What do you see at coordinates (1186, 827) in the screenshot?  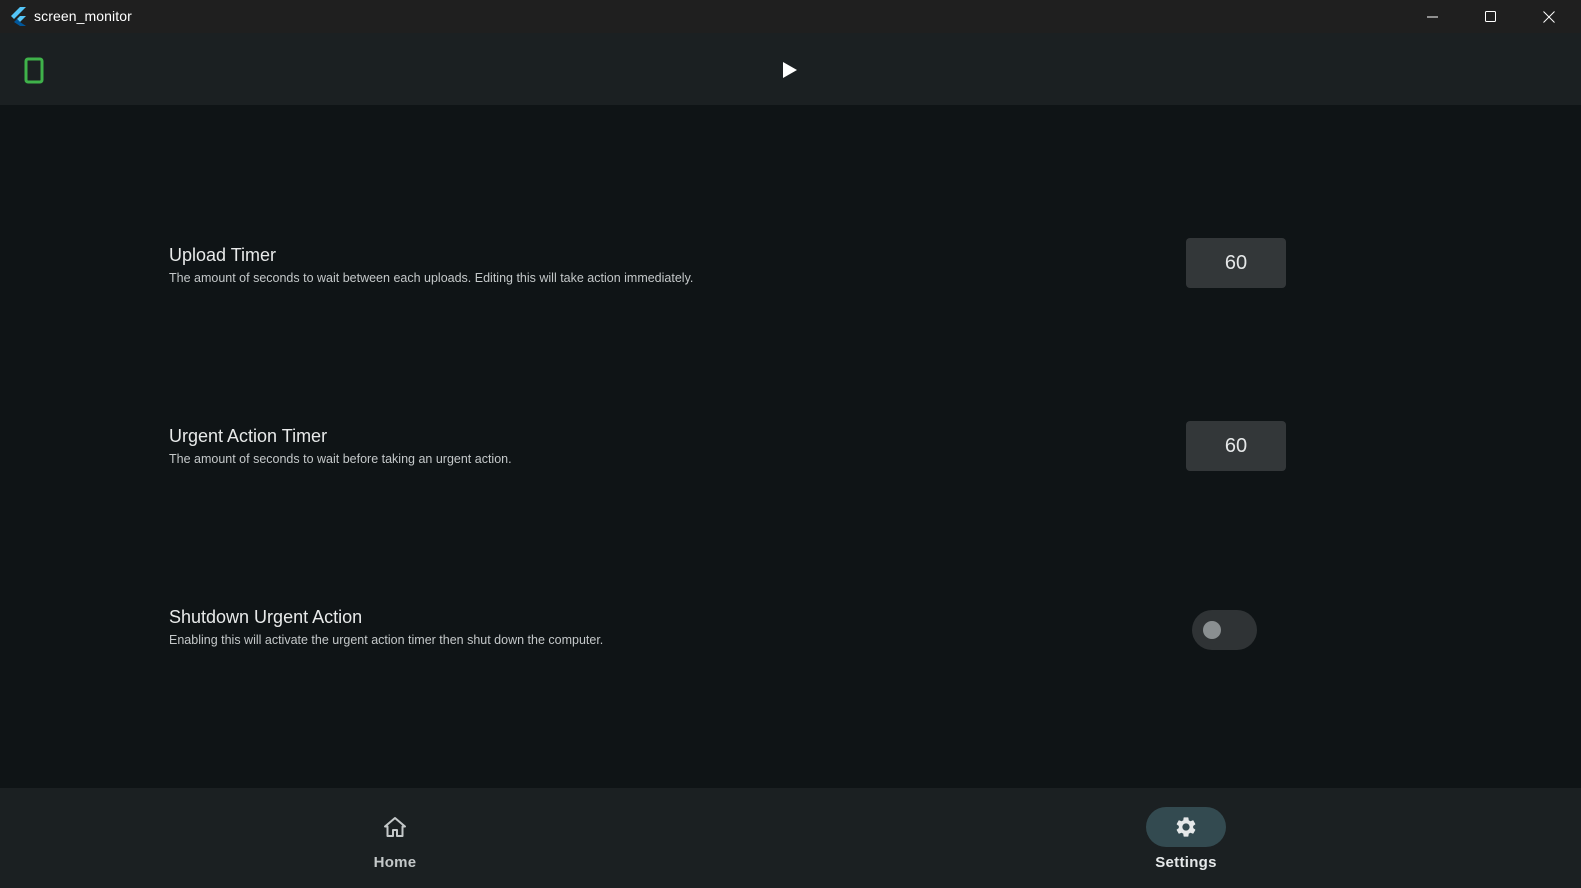 I see `gear-icon` at bounding box center [1186, 827].